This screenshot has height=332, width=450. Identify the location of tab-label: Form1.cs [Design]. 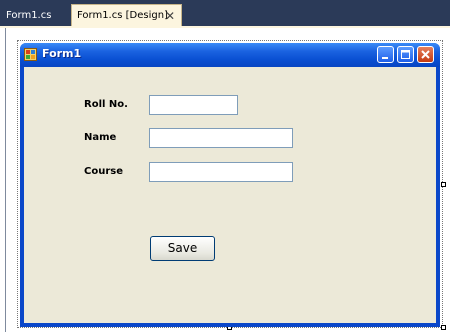
(122, 15).